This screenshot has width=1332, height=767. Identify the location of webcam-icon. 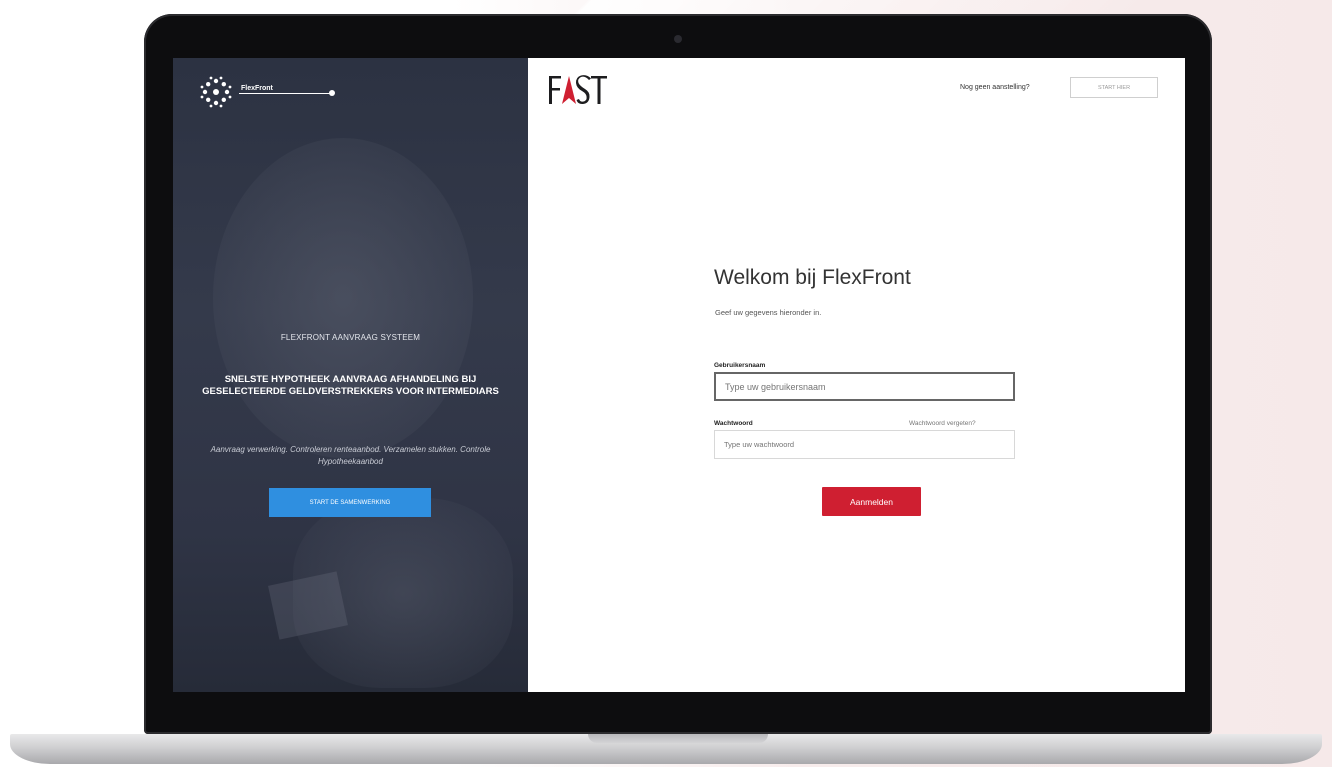
(678, 39).